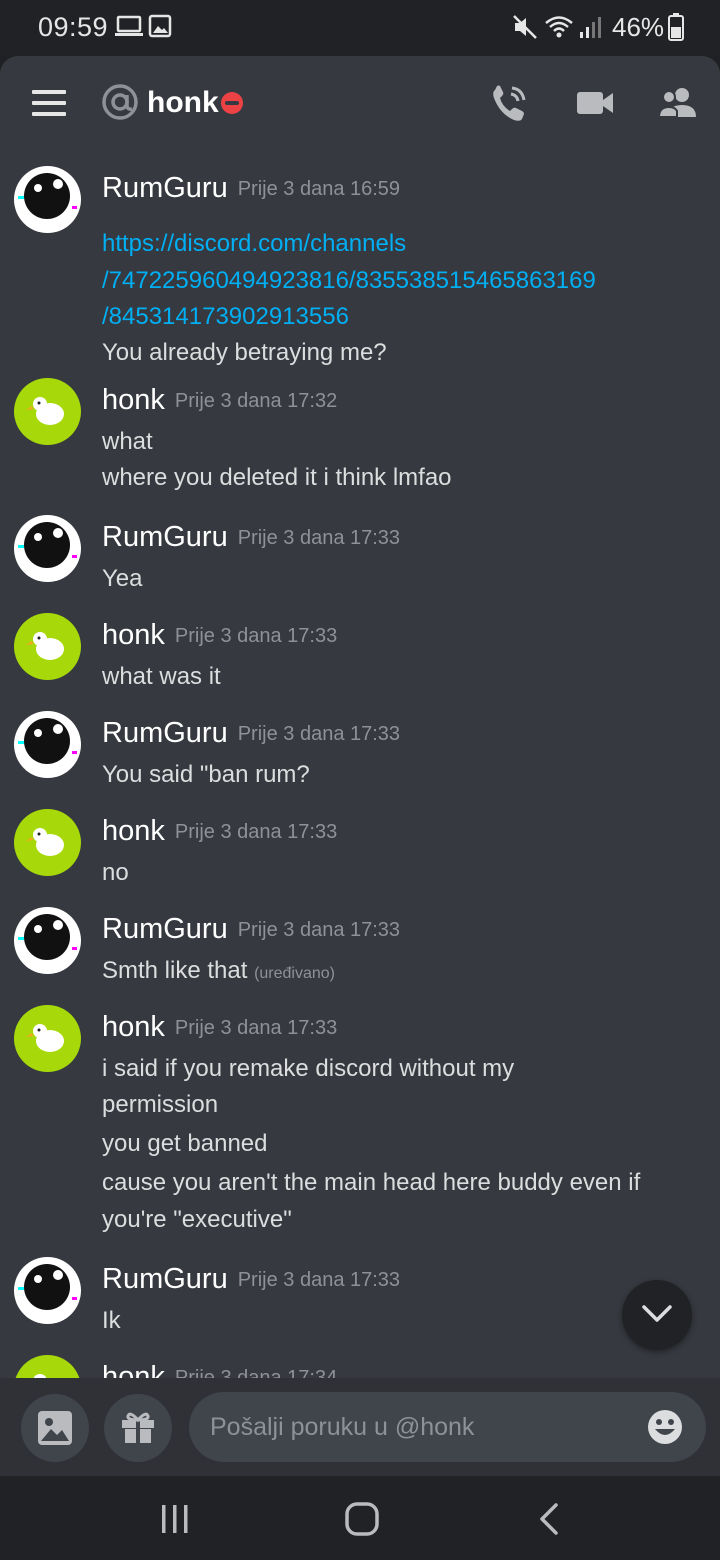 Image resolution: width=720 pixels, height=1560 pixels. What do you see at coordinates (256, 401) in the screenshot?
I see `message-timestamp: Prije 3 dana 17:32` at bounding box center [256, 401].